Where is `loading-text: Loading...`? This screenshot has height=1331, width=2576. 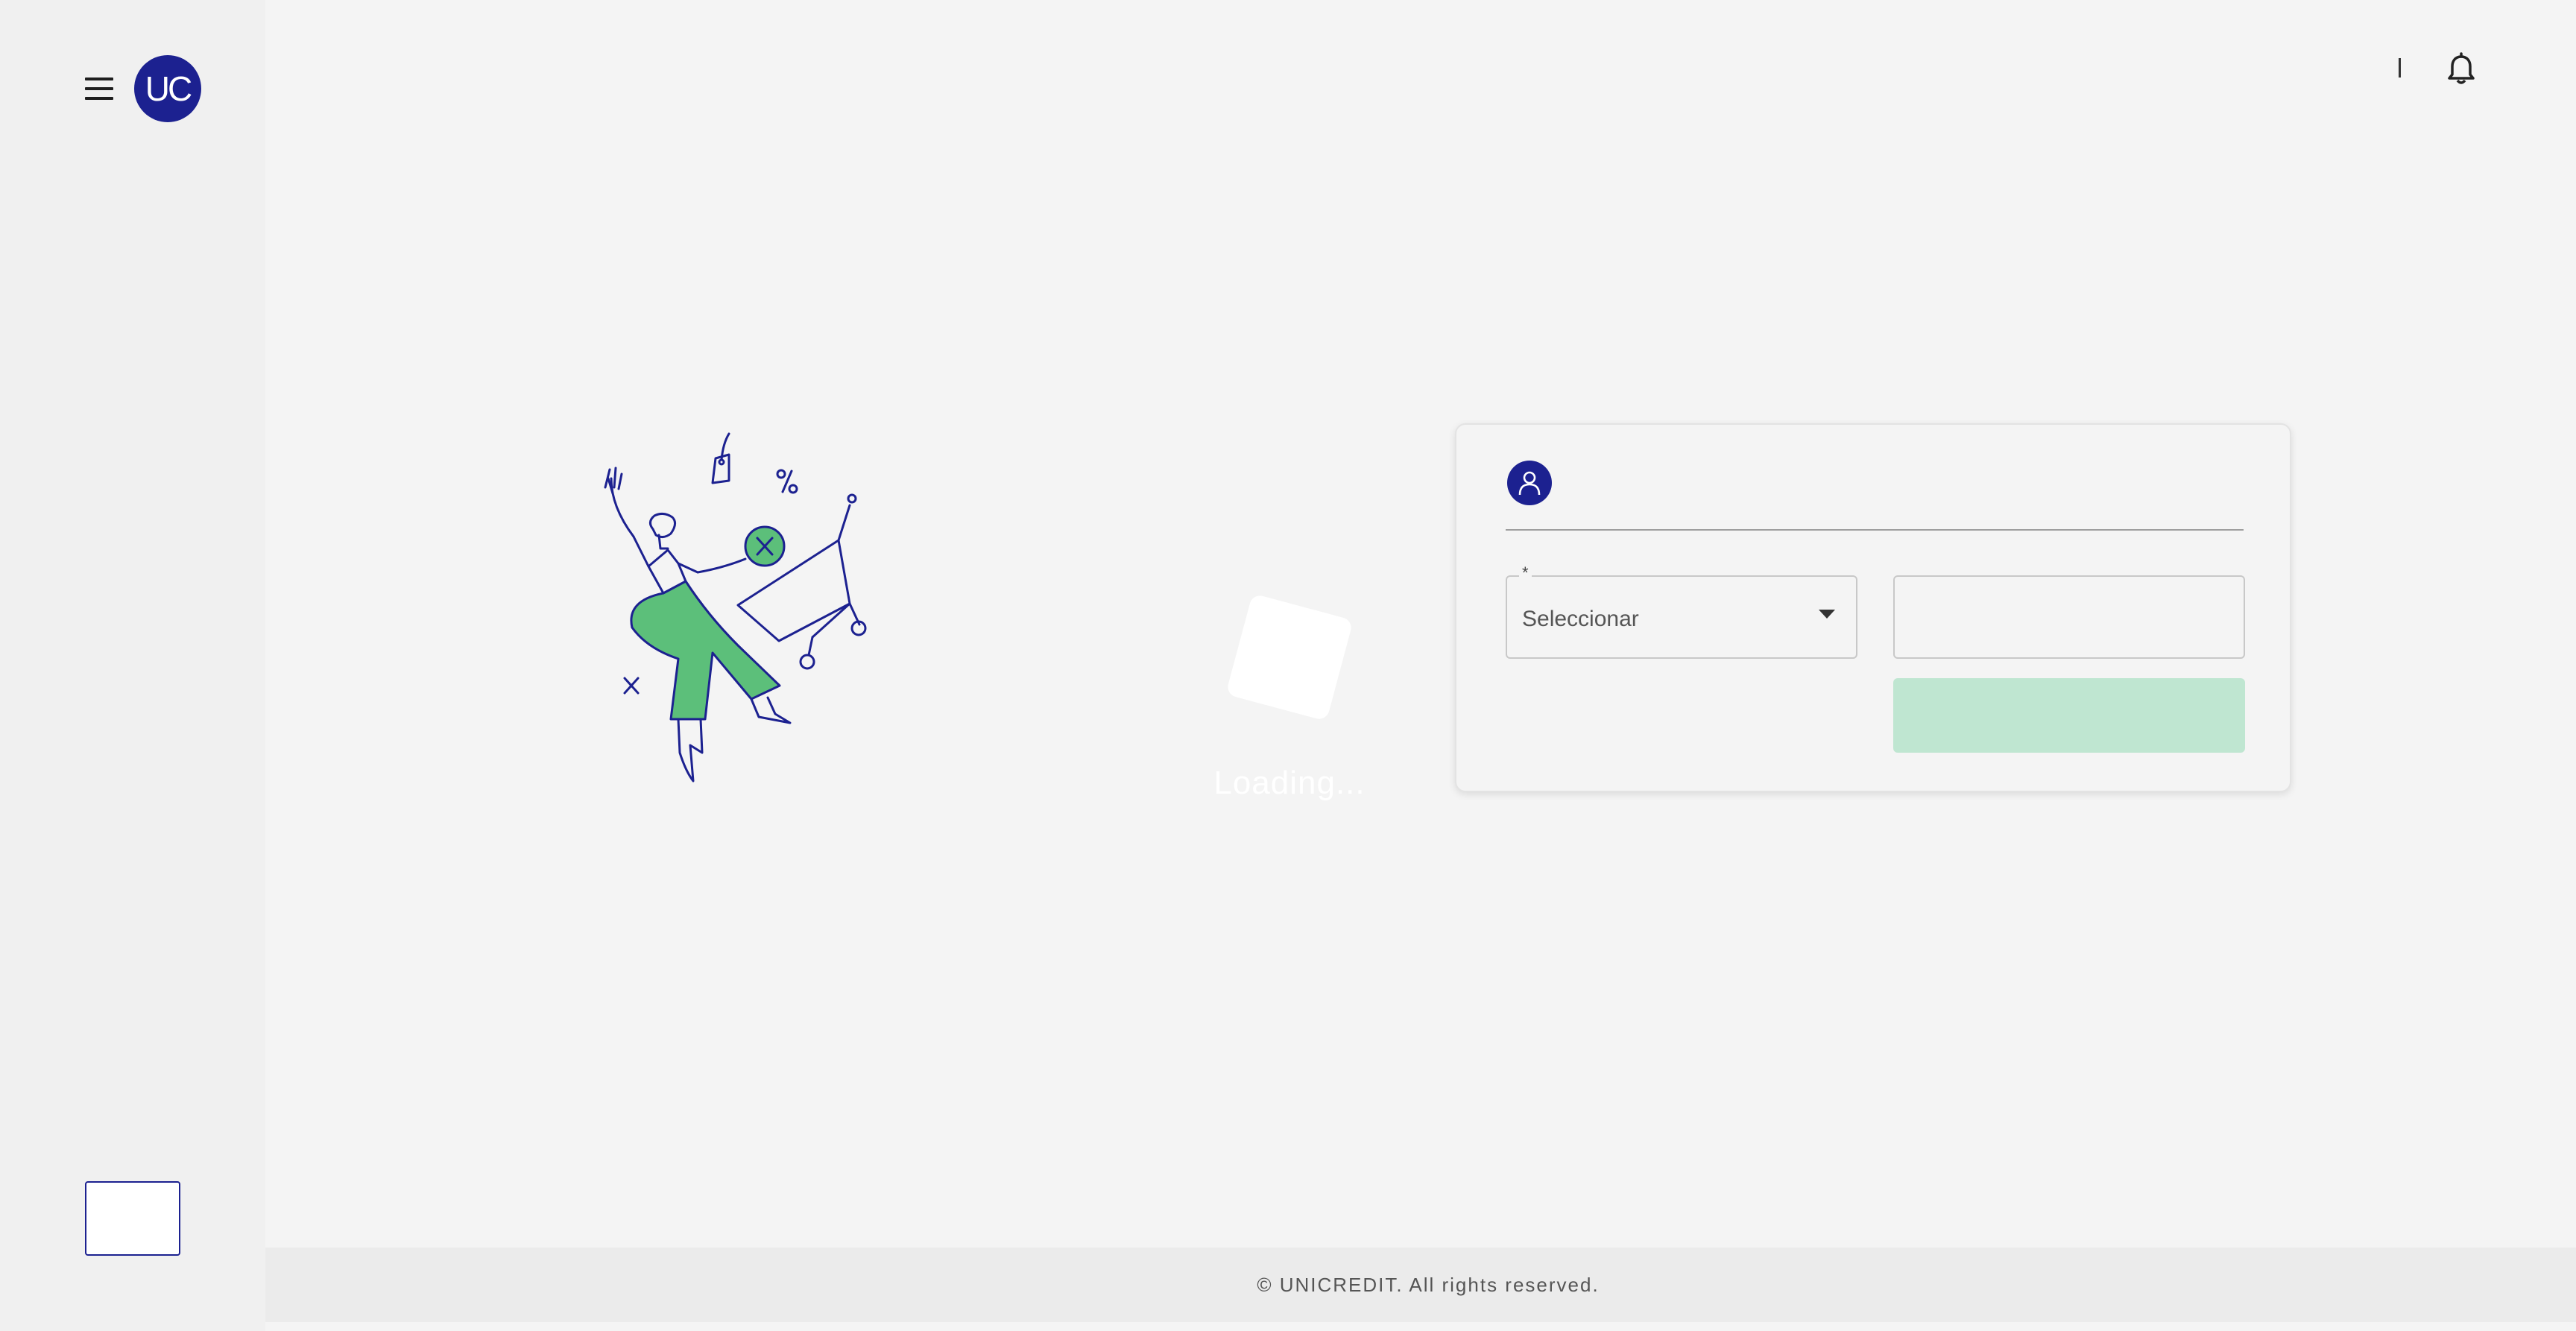
loading-text: Loading... is located at coordinates (1289, 783).